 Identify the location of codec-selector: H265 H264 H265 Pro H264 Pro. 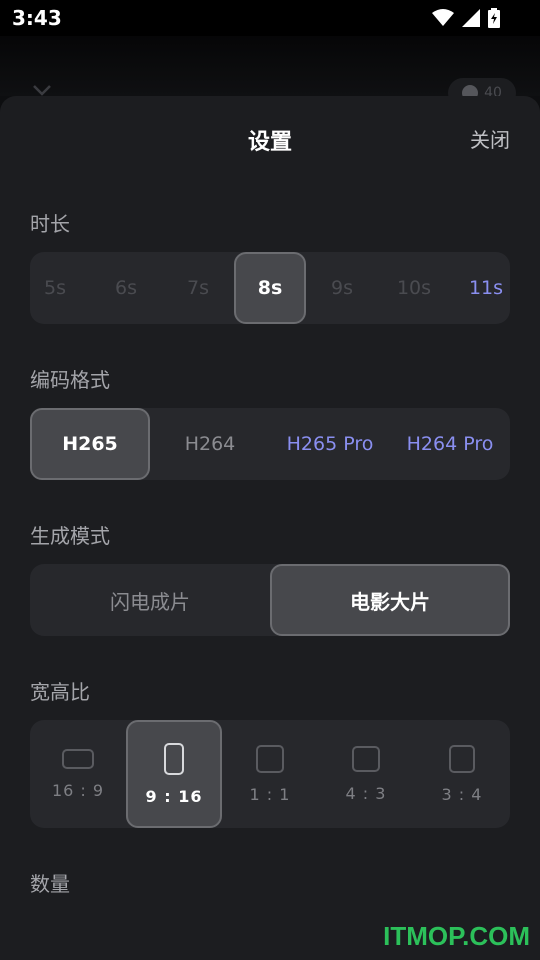
(270, 444).